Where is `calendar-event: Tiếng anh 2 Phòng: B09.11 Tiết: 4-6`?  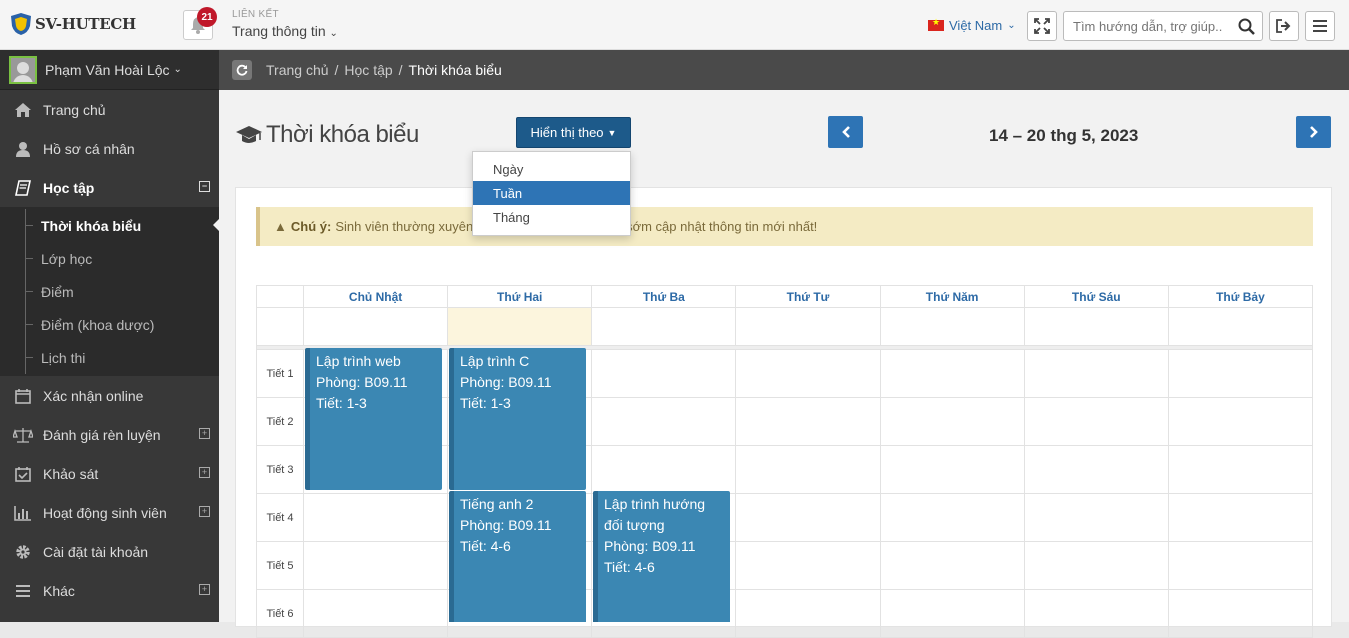 calendar-event: Tiếng anh 2 Phòng: B09.11 Tiết: 4-6 is located at coordinates (517, 556).